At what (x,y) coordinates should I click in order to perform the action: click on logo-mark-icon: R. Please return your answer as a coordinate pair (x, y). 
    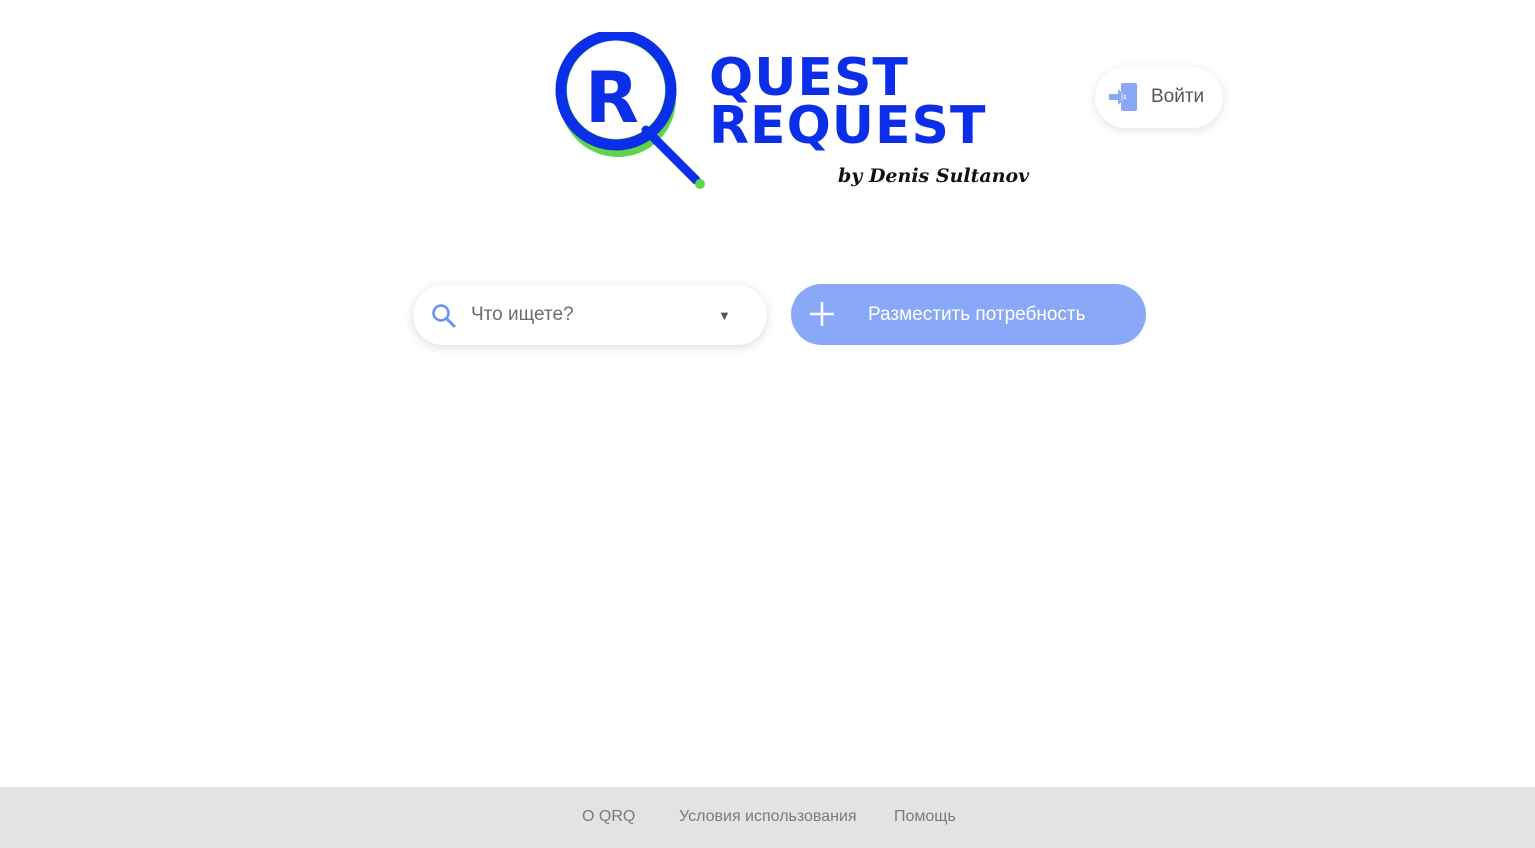
    Looking at the image, I should click on (630, 110).